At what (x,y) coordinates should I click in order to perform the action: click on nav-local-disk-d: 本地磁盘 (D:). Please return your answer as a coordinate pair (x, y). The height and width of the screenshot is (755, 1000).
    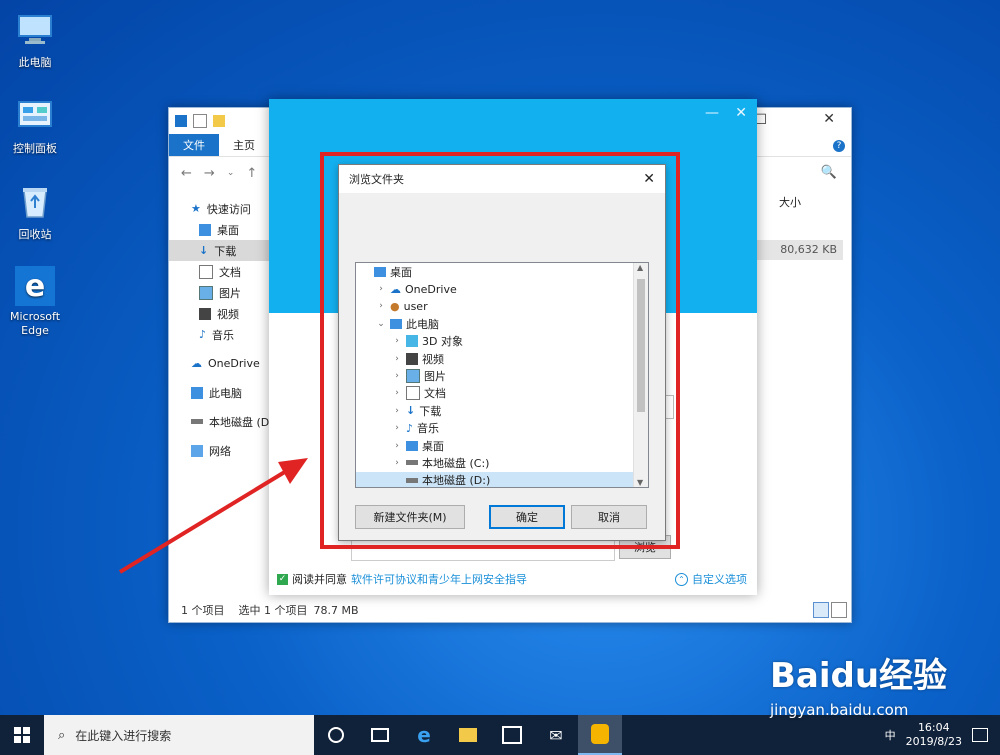
    Looking at the image, I should click on (223, 421).